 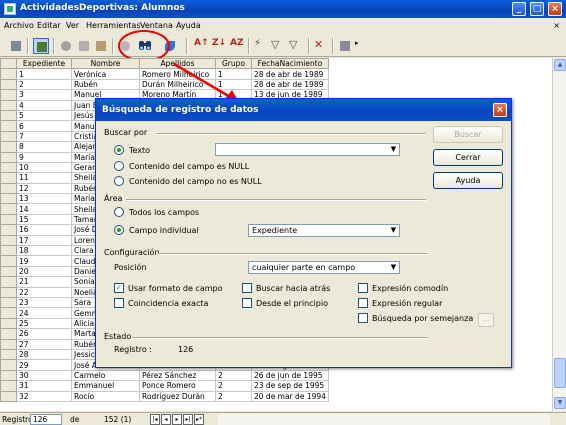 What do you see at coordinates (44, 282) in the screenshot?
I see `table-cell: 21` at bounding box center [44, 282].